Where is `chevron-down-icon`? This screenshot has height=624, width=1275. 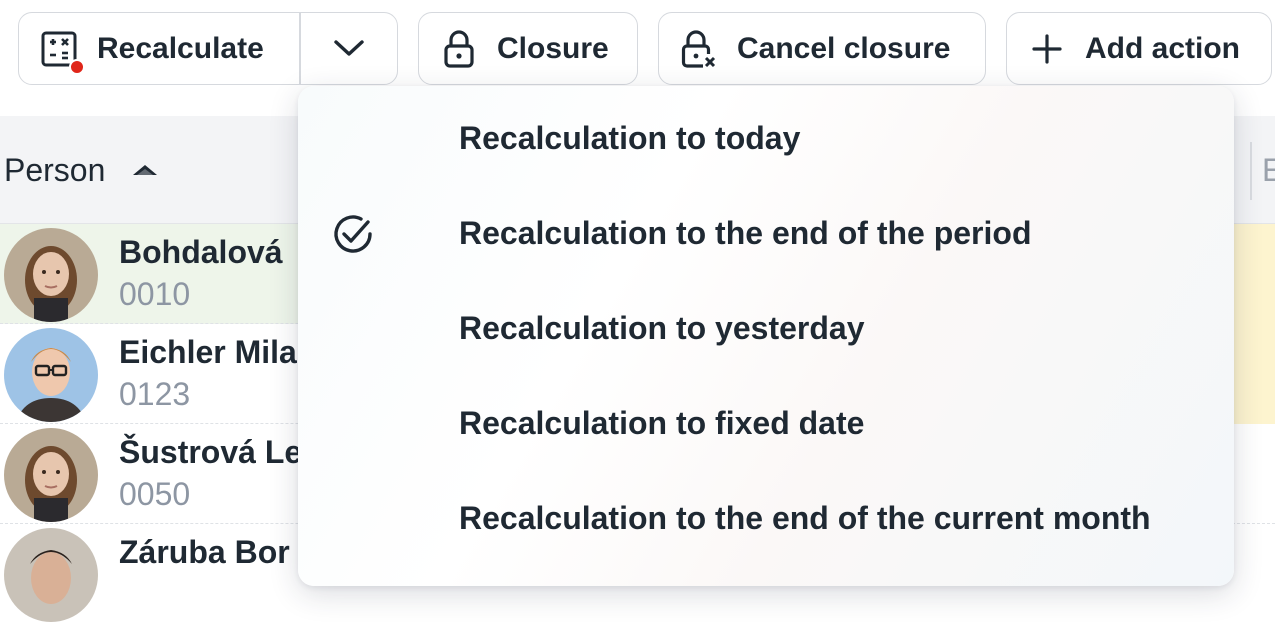
chevron-down-icon is located at coordinates (349, 49).